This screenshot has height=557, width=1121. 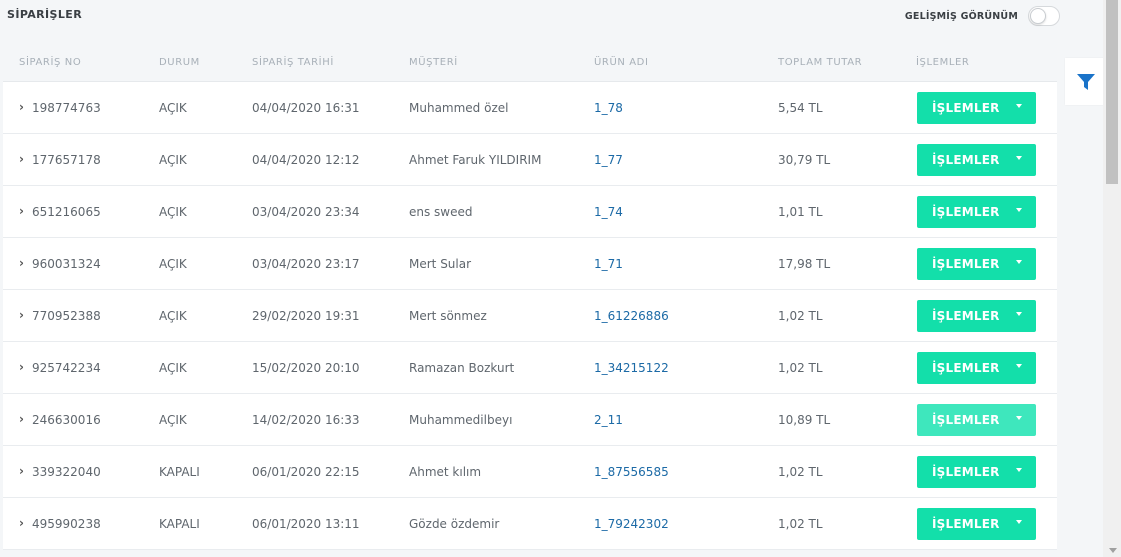 What do you see at coordinates (45, 14) in the screenshot?
I see `page-title: SİPARİŞLER` at bounding box center [45, 14].